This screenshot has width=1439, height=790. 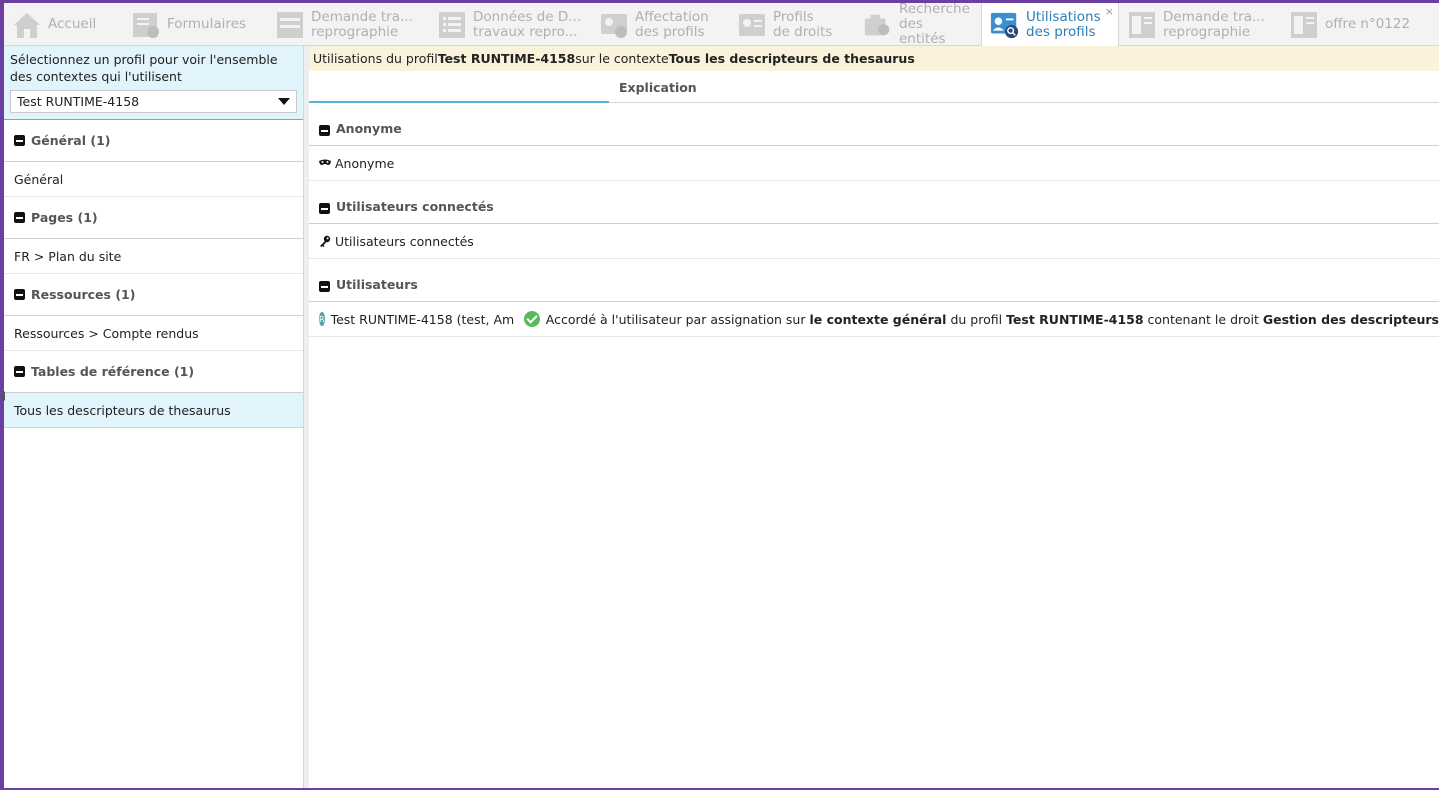 What do you see at coordinates (791, 58) in the screenshot?
I see `context-summary-context: Tous les descripteurs de thesaurus` at bounding box center [791, 58].